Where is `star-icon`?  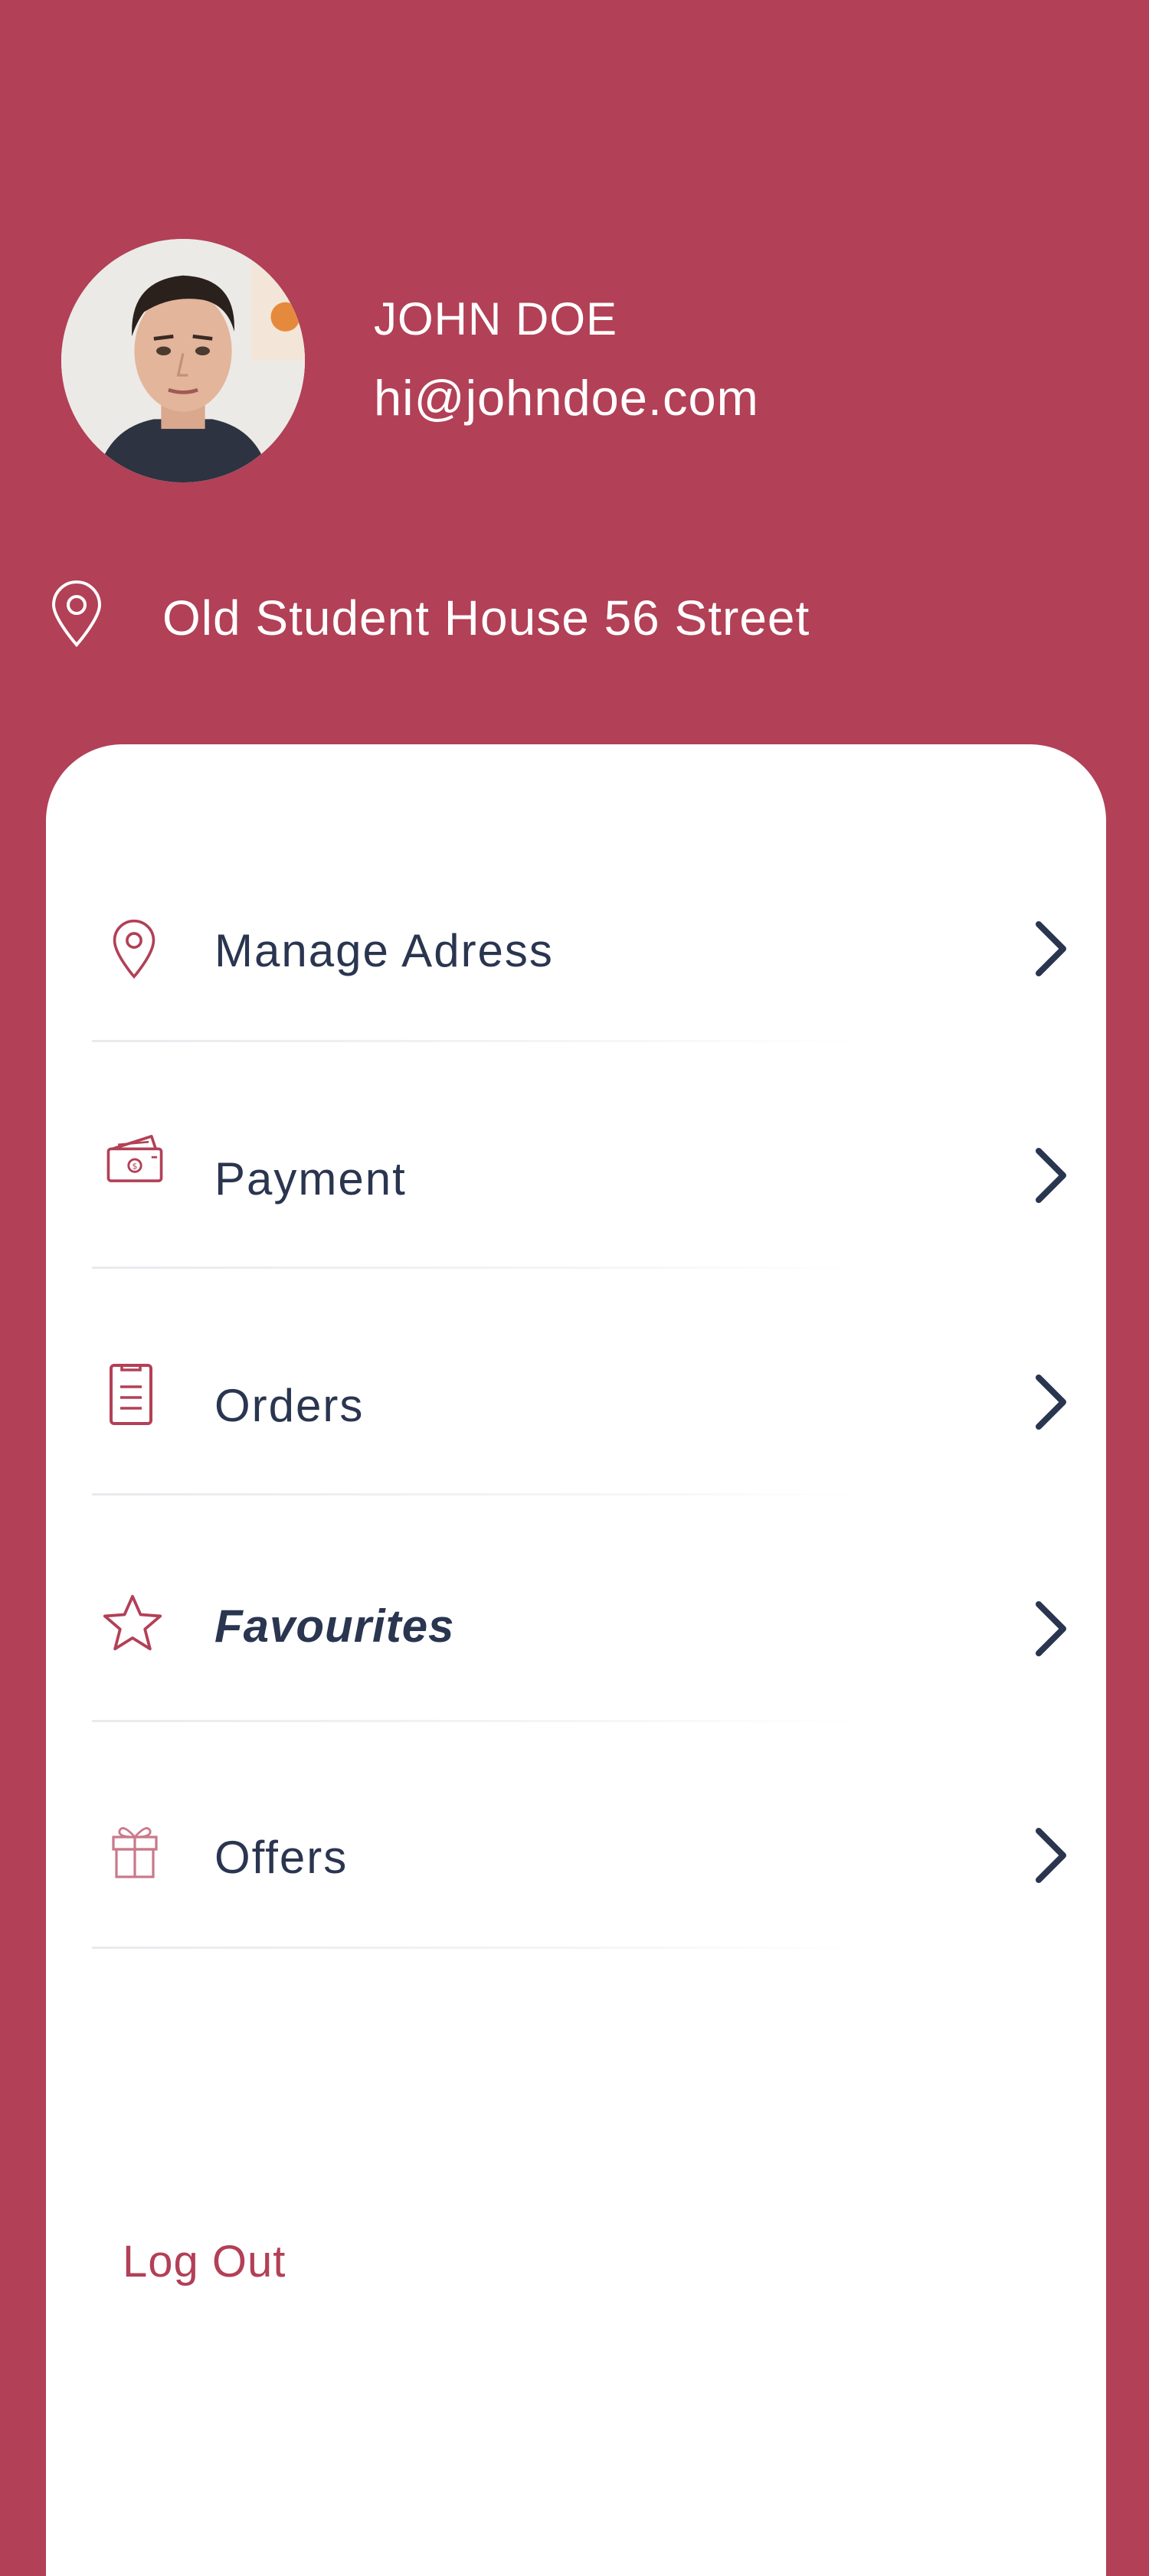 star-icon is located at coordinates (132, 1622).